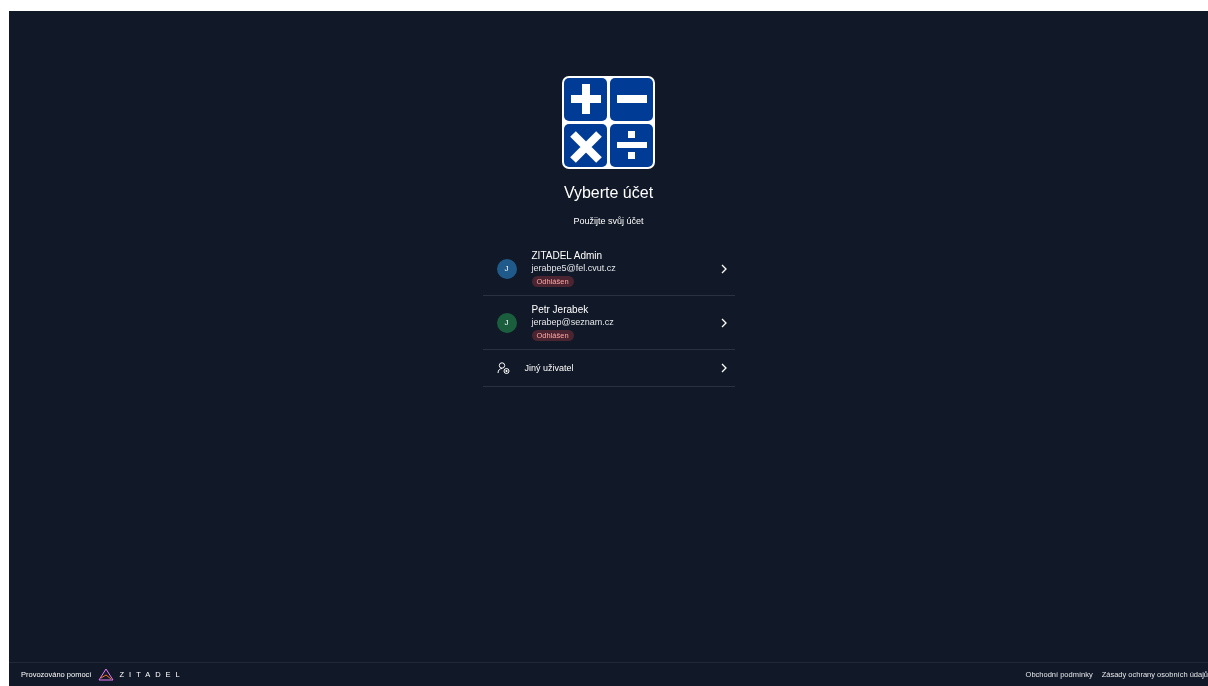 This screenshot has width=1208, height=686. Describe the element at coordinates (608, 368) in the screenshot. I see `other-user-item: Jiný uživatel` at that location.